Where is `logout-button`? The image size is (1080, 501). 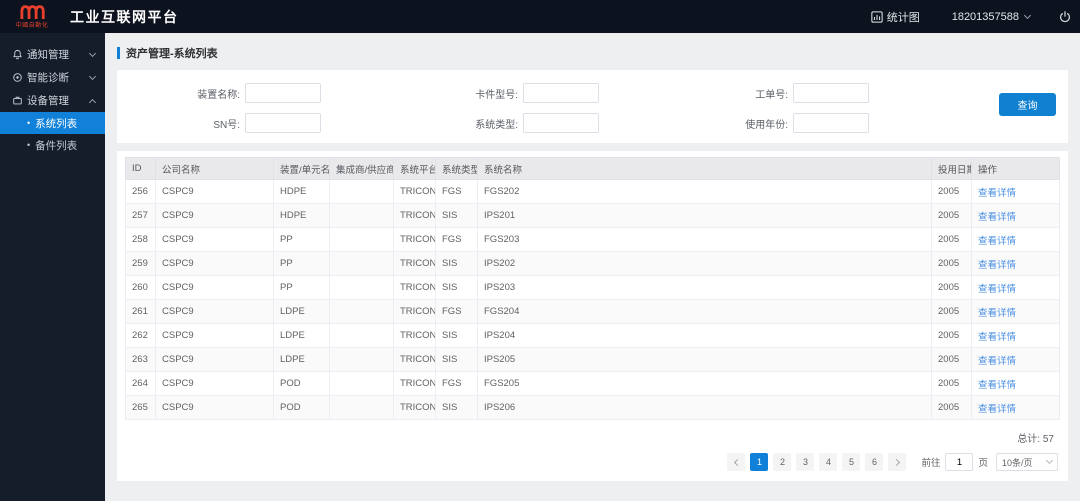
logout-button is located at coordinates (1065, 17).